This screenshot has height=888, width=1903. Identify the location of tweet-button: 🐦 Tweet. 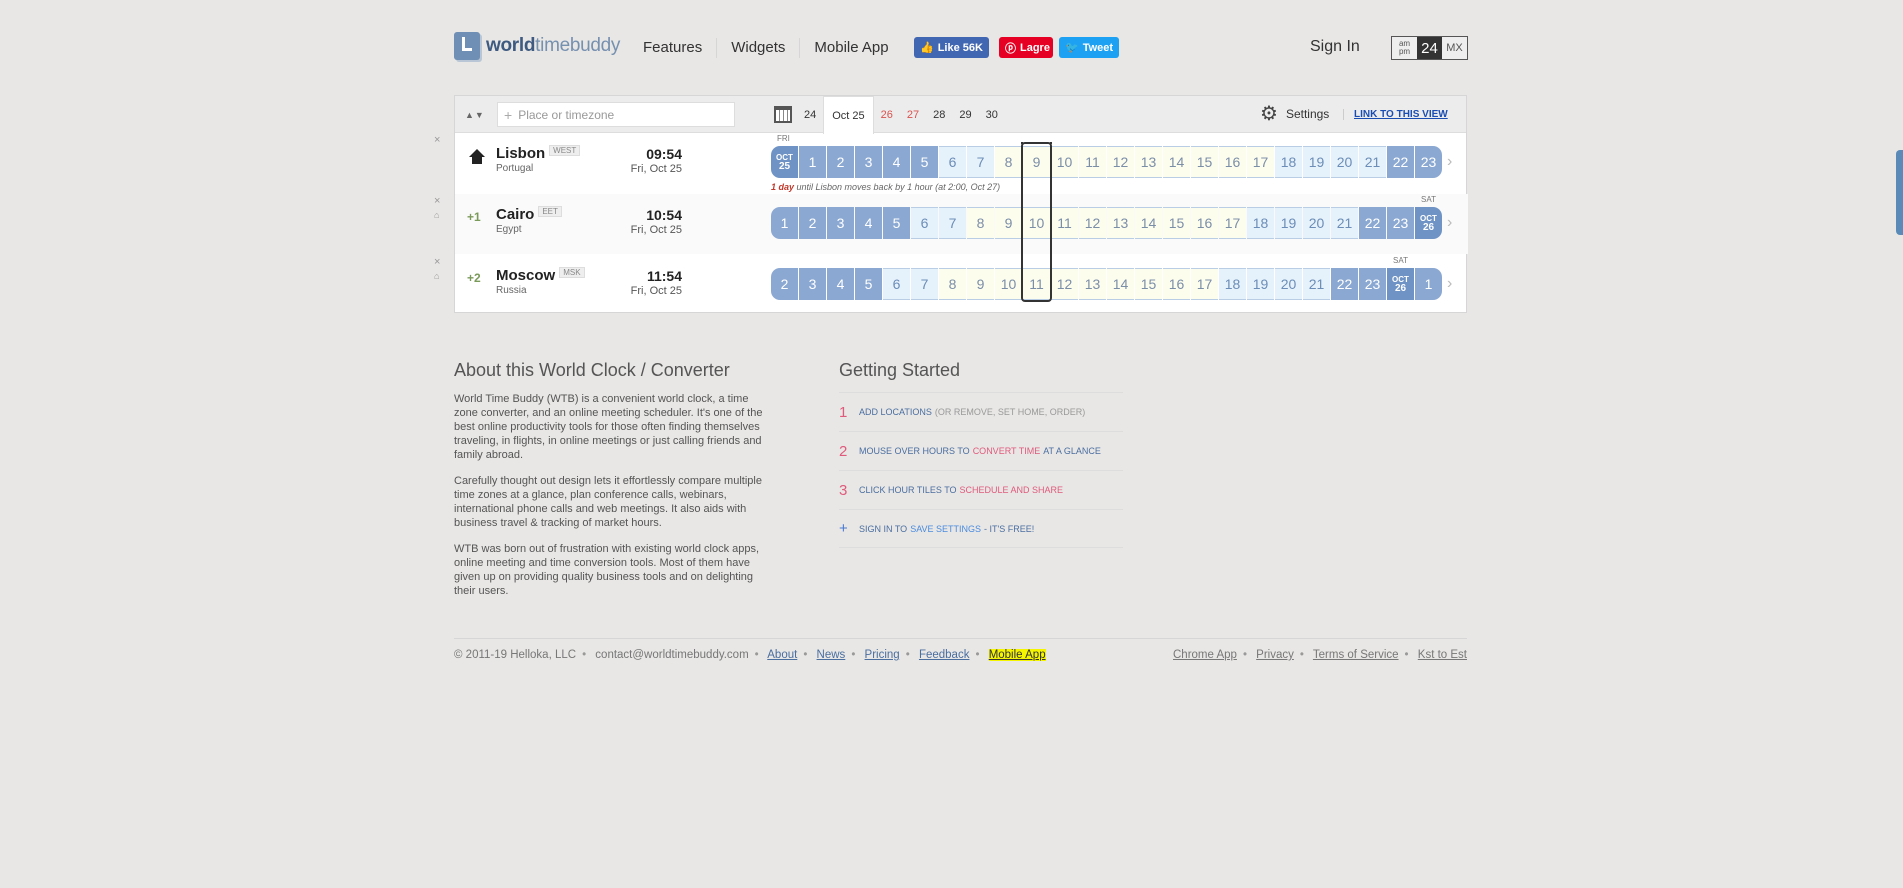
(1089, 47).